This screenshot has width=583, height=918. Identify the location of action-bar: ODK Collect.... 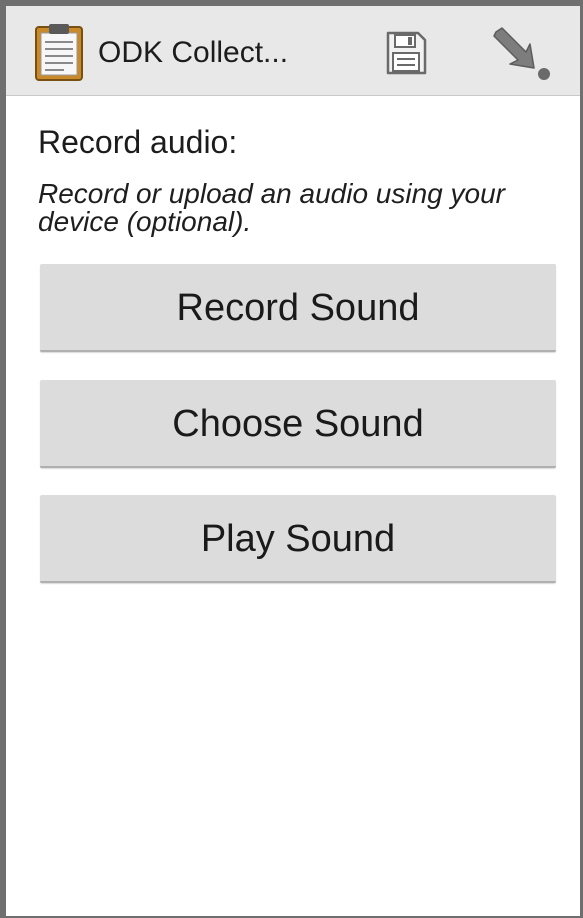
(293, 51).